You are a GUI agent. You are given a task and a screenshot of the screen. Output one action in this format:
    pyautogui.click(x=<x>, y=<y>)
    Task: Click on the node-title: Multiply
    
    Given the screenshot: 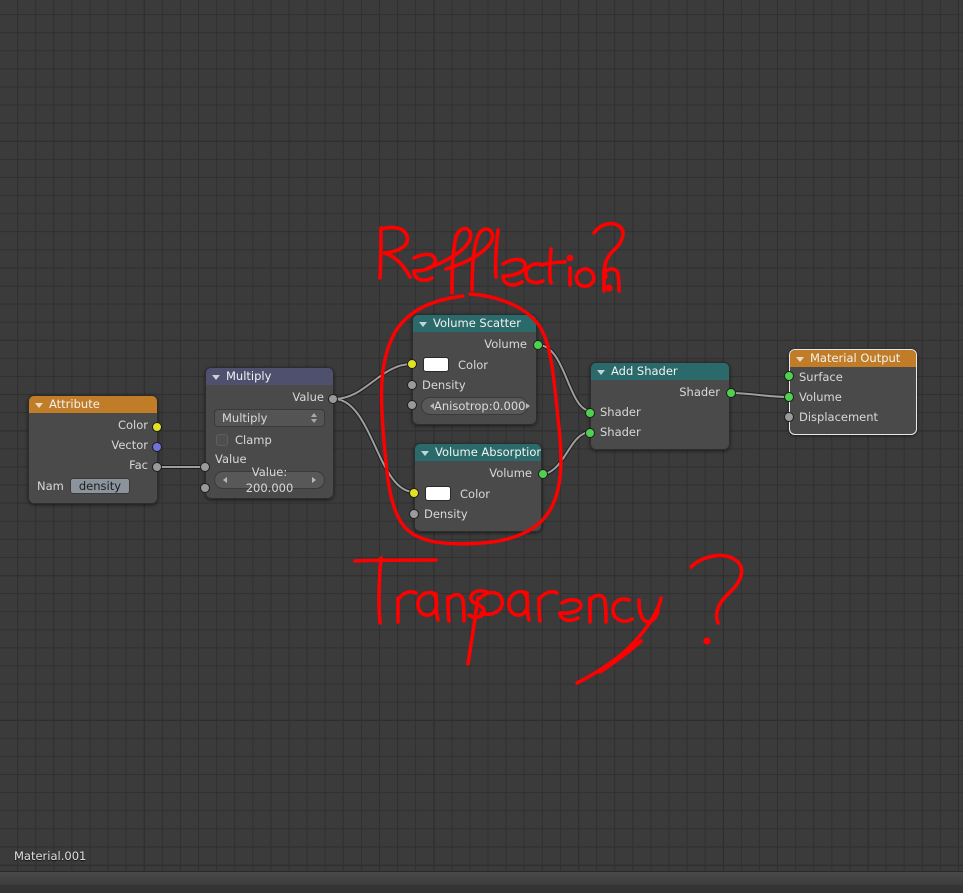 What is the action you would take?
    pyautogui.click(x=249, y=376)
    